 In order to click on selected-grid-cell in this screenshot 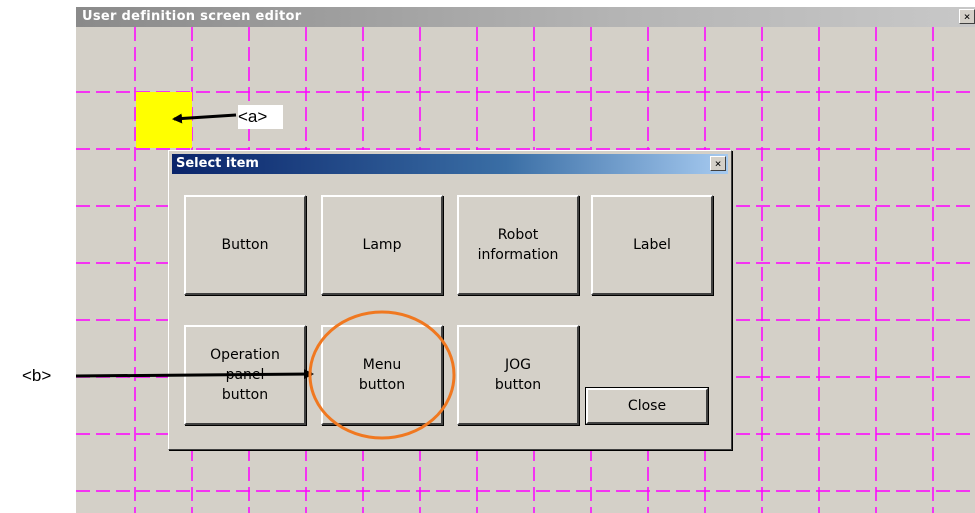, I will do `click(164, 120)`.